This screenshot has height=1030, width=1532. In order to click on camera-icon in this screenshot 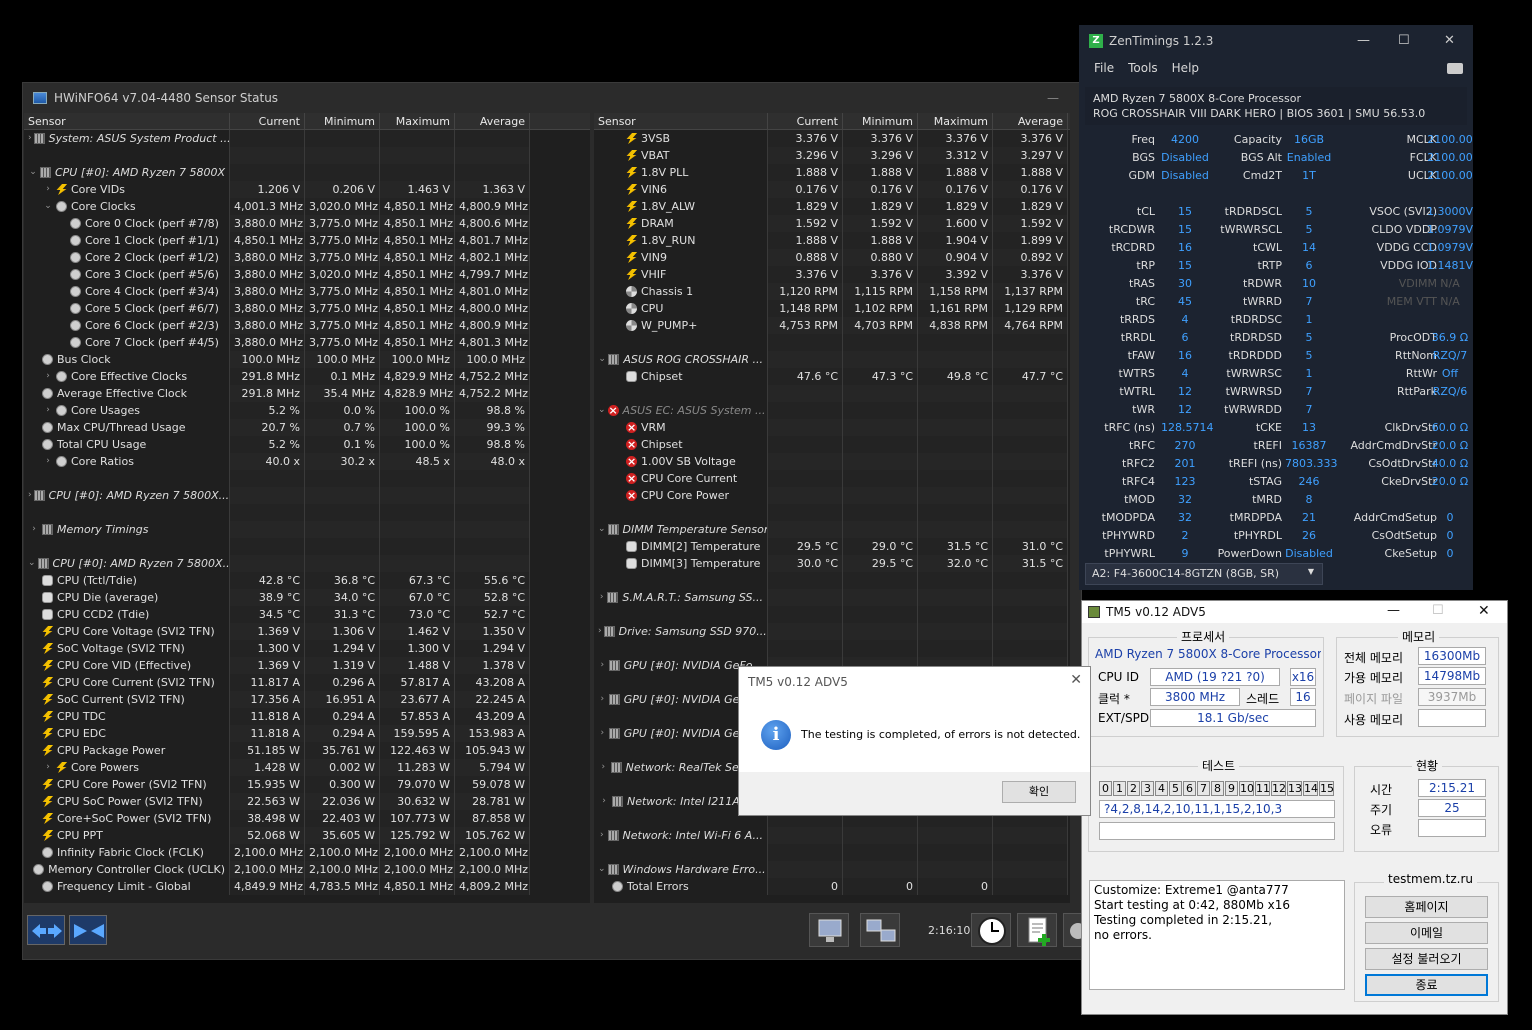, I will do `click(1455, 68)`.